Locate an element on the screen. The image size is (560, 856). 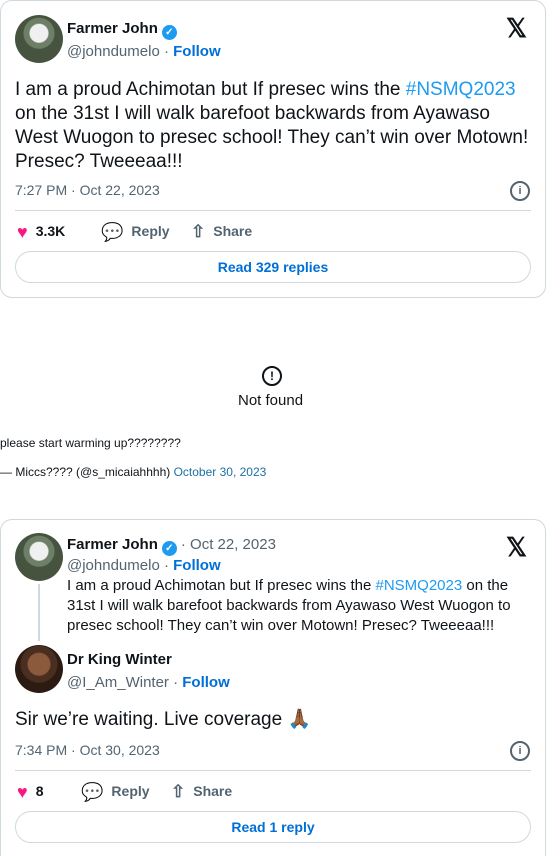
not-found-text: Not found is located at coordinates (271, 400).